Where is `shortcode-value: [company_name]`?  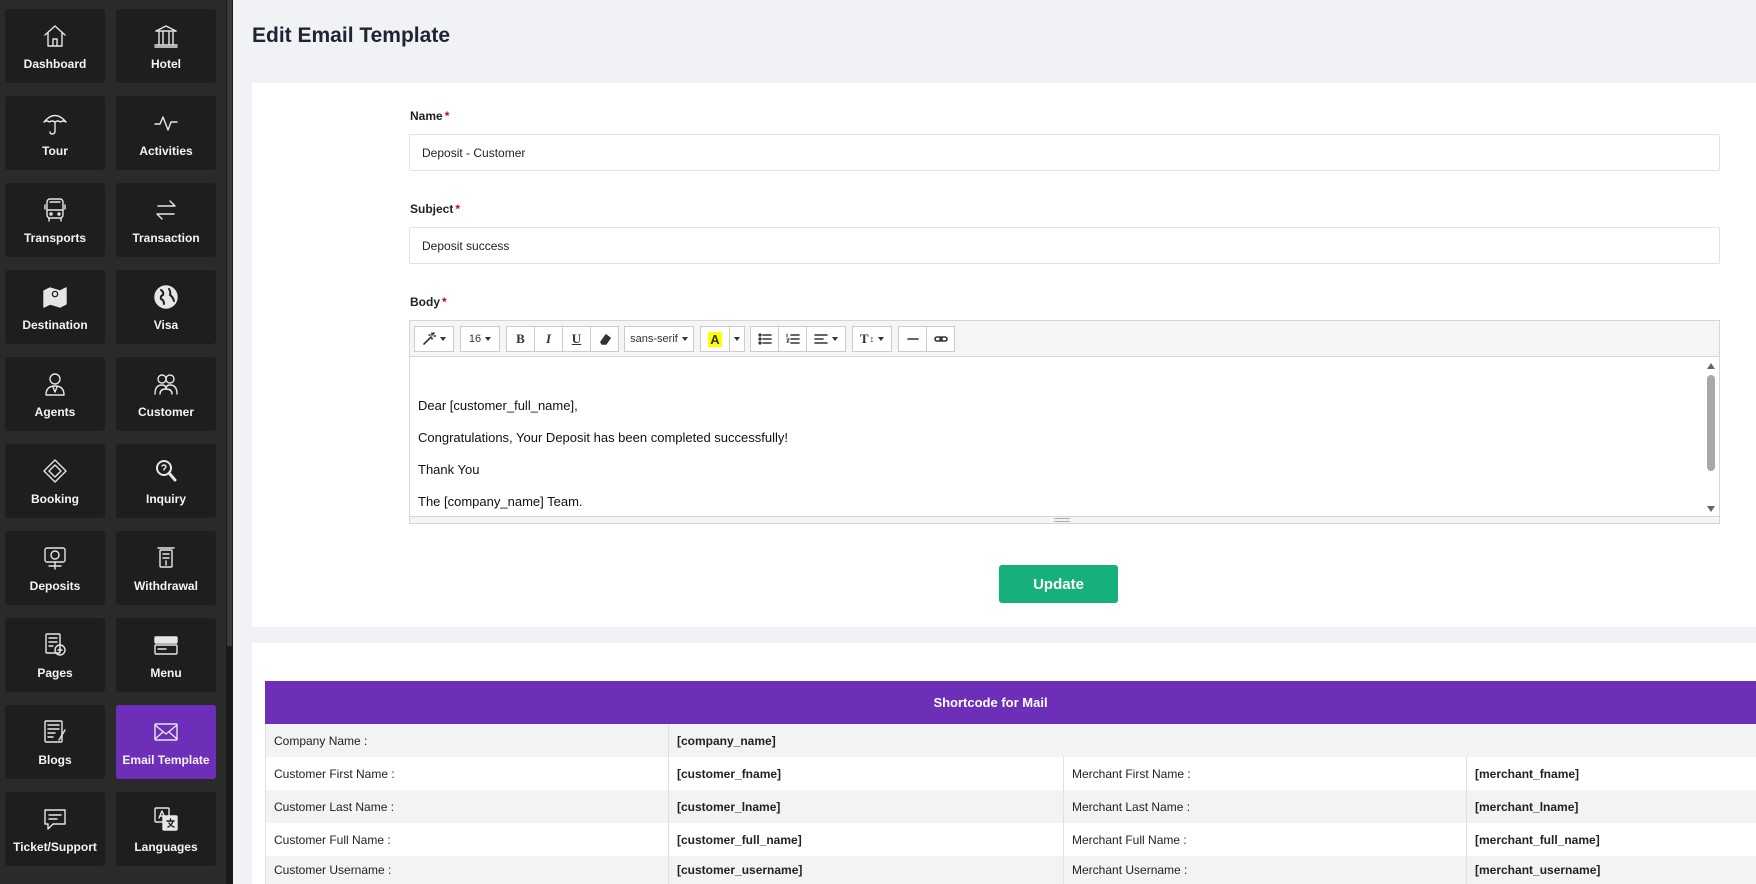
shortcode-value: [company_name] is located at coordinates (726, 740).